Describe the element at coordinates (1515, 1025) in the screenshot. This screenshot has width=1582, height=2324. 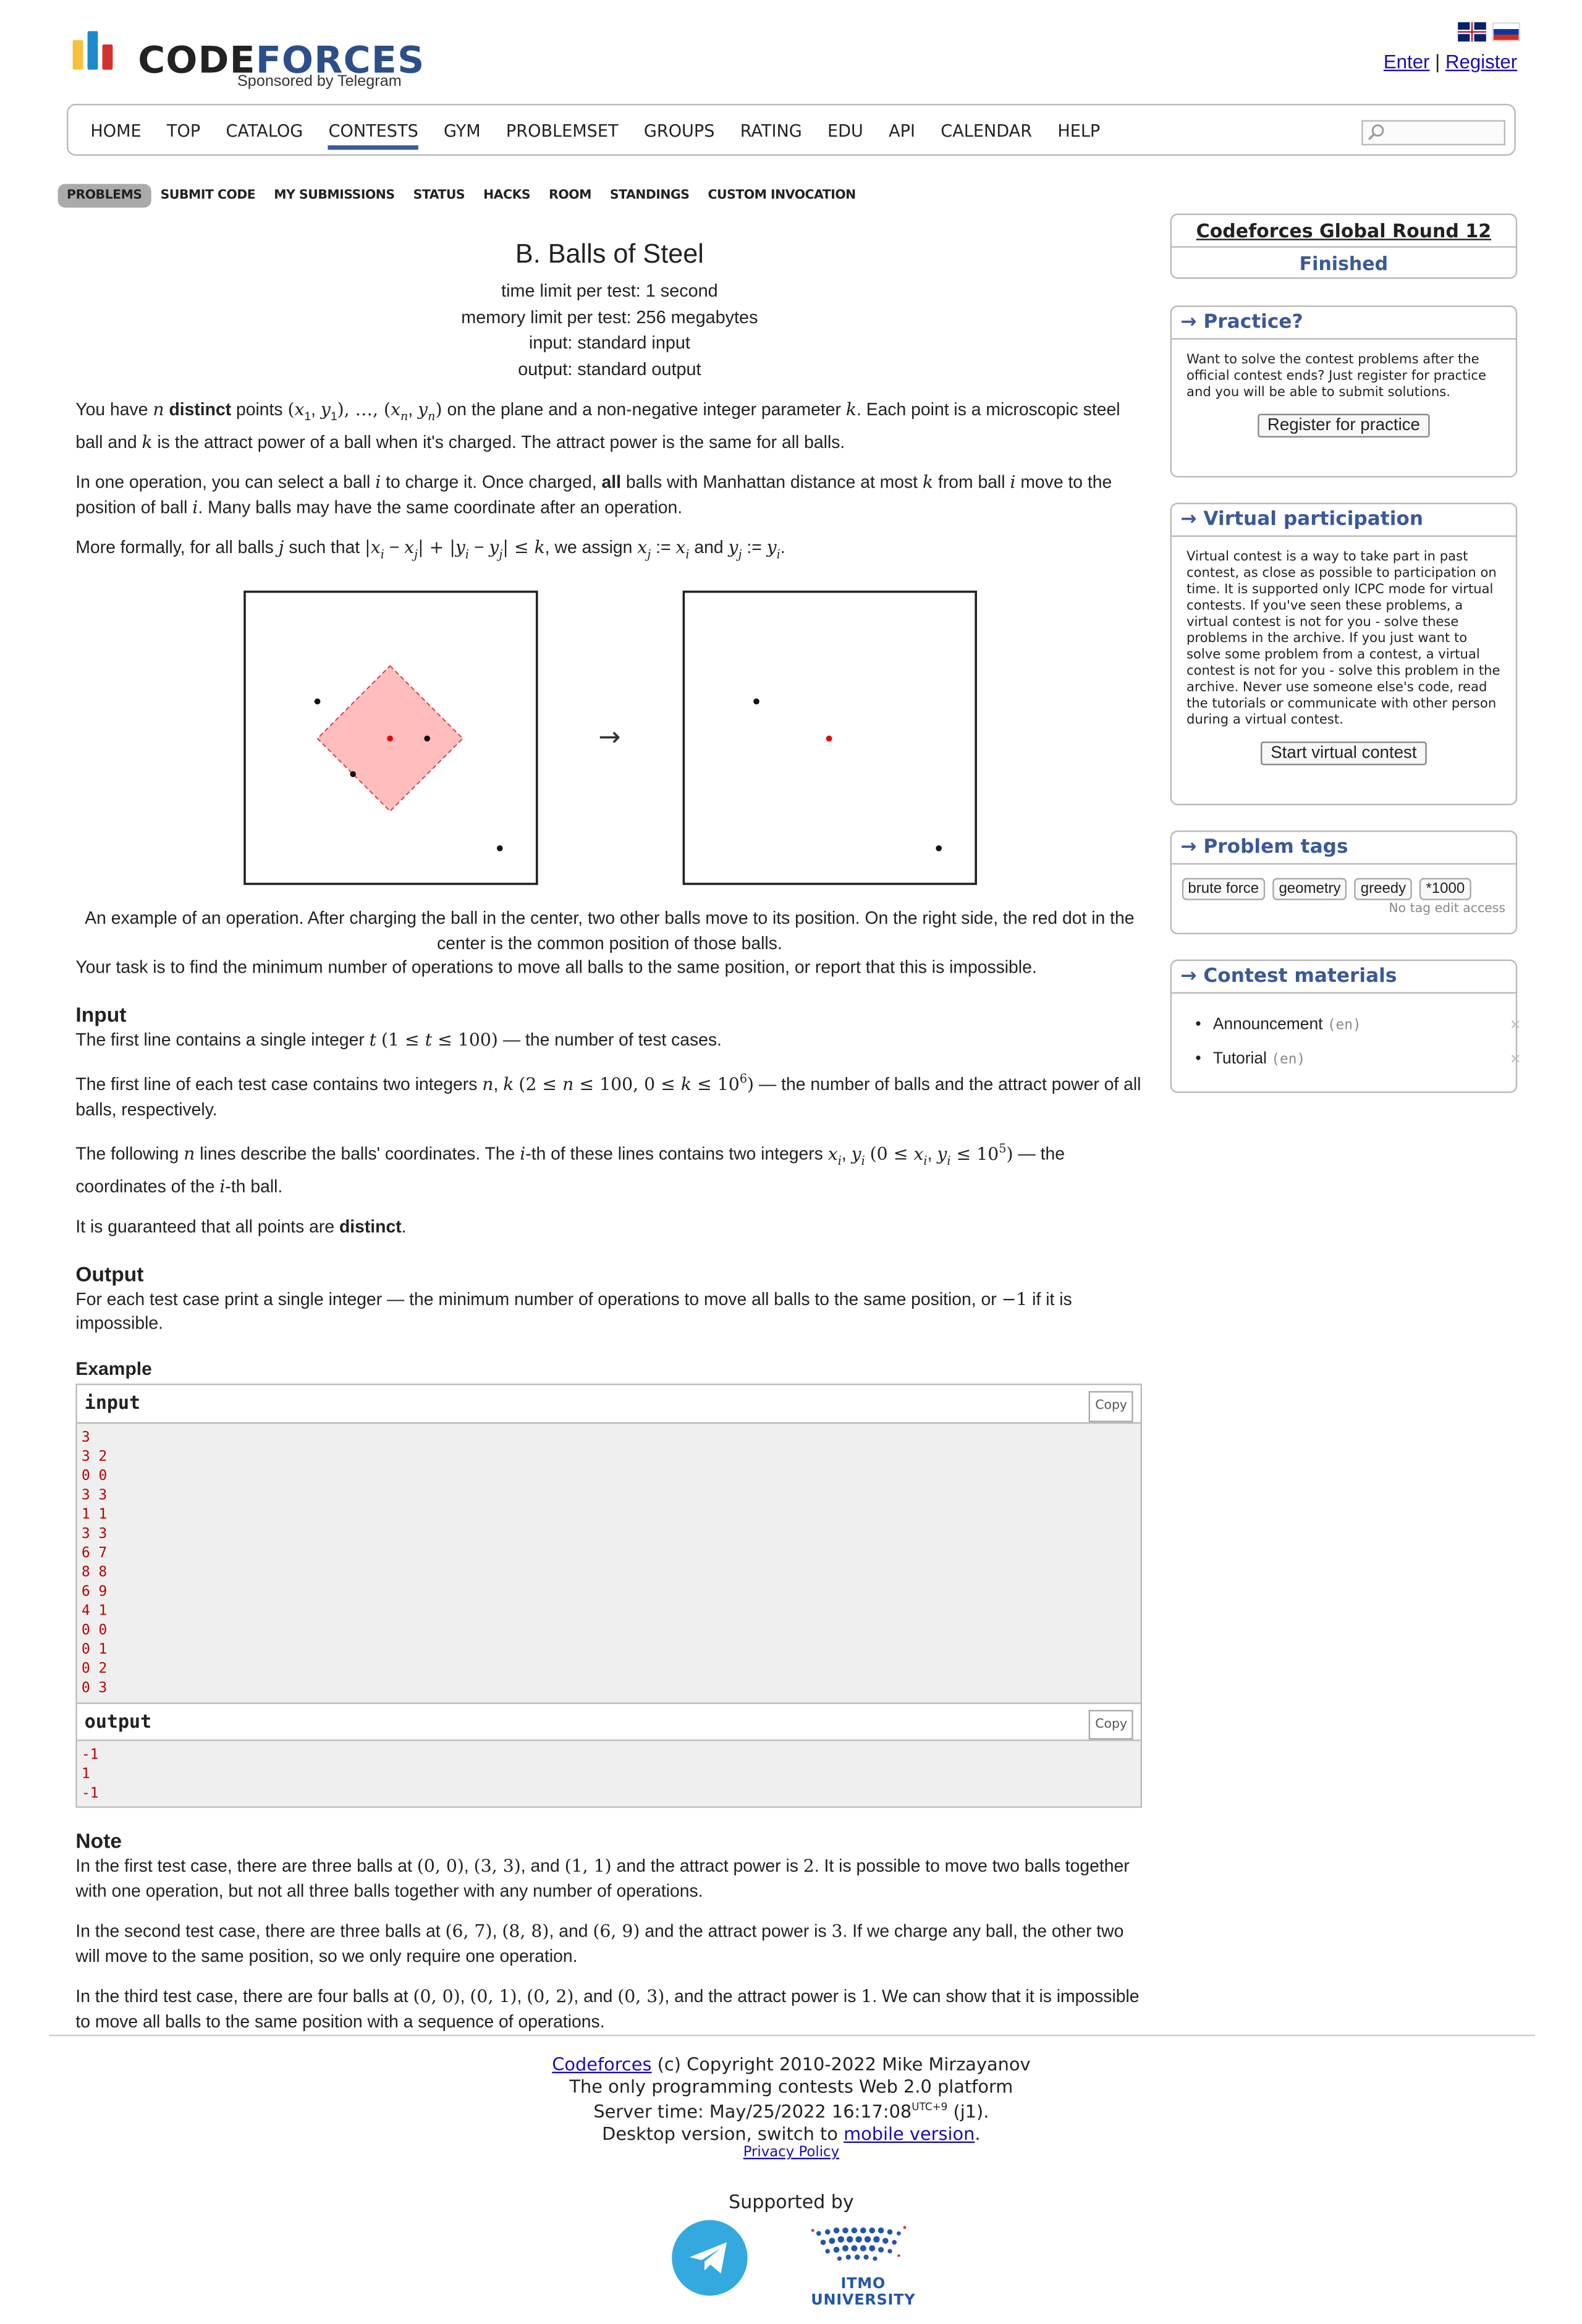
I see `close-announcement-icon: ✕` at that location.